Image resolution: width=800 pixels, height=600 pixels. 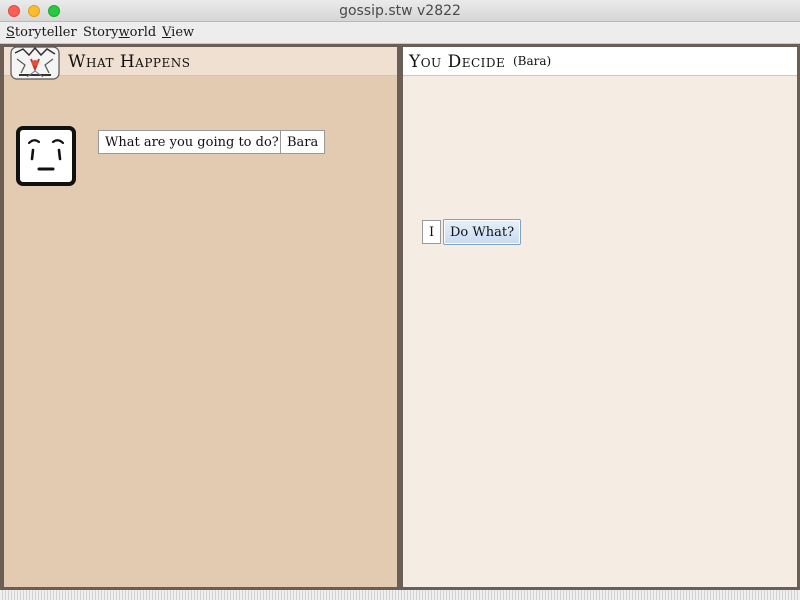 I want to click on menu-storyworld-label-start: Story, so click(x=101, y=32).